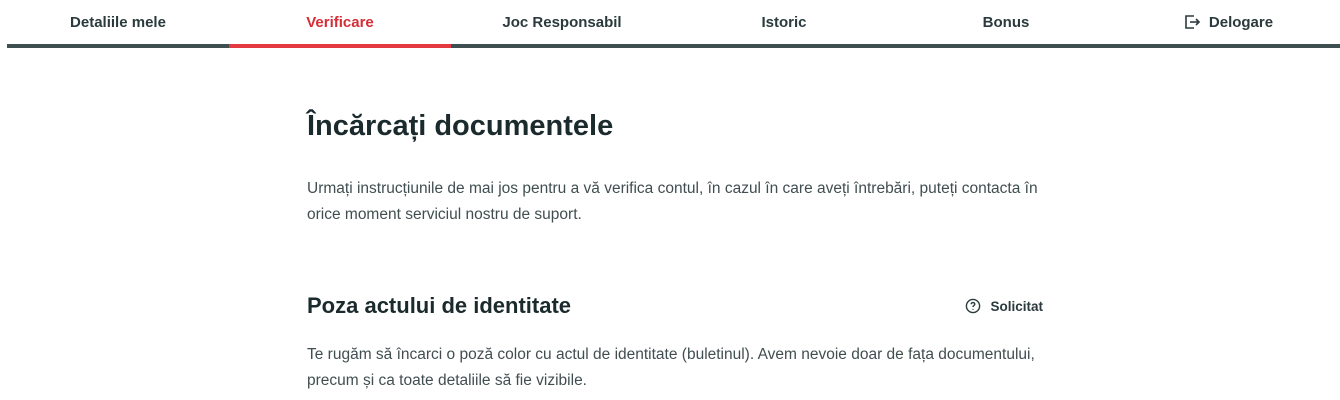  What do you see at coordinates (1241, 22) in the screenshot?
I see `tab-label: Delogare` at bounding box center [1241, 22].